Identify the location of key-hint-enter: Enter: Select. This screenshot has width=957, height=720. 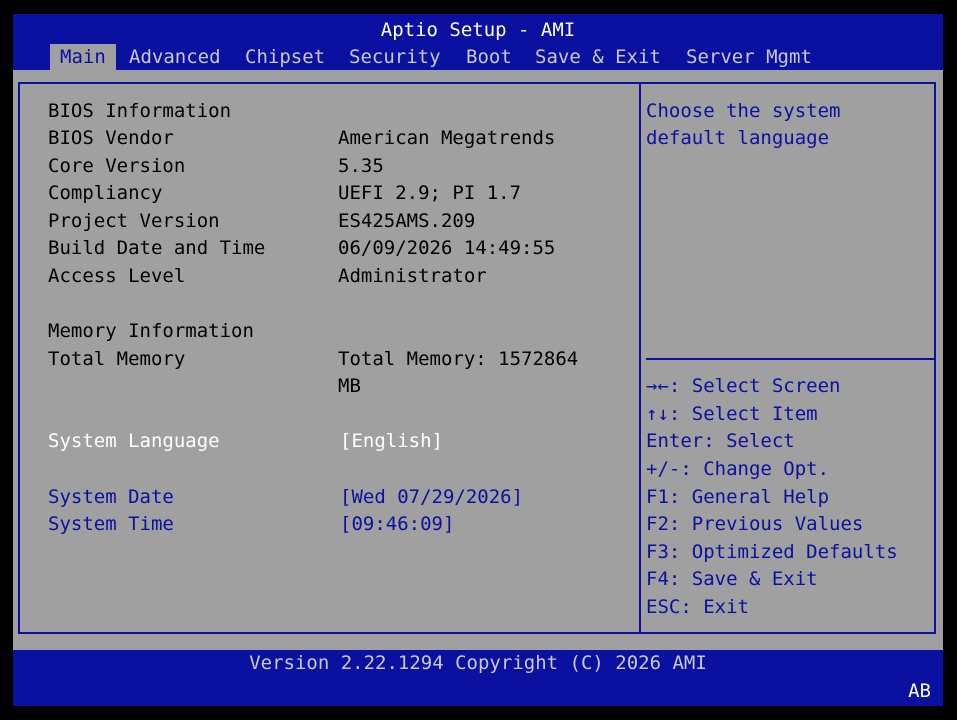
(720, 441).